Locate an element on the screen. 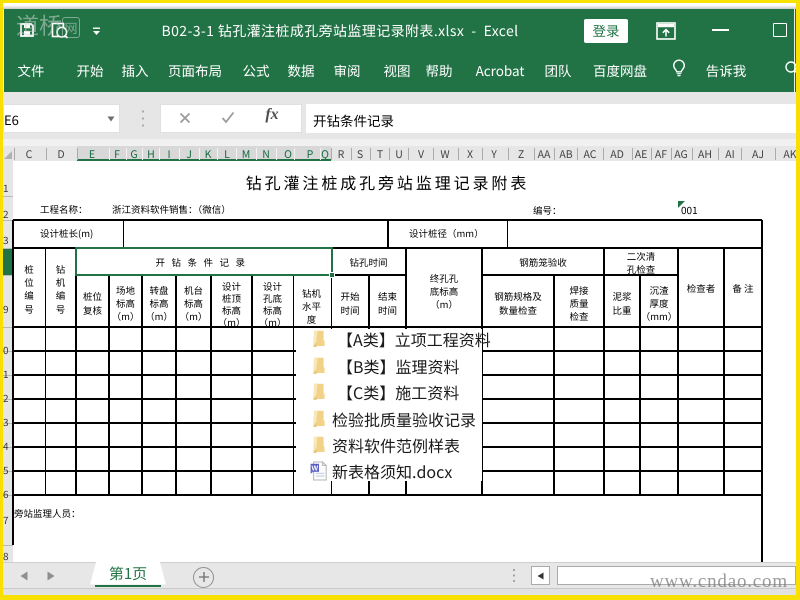  svg-text: W is located at coordinates (314, 468).